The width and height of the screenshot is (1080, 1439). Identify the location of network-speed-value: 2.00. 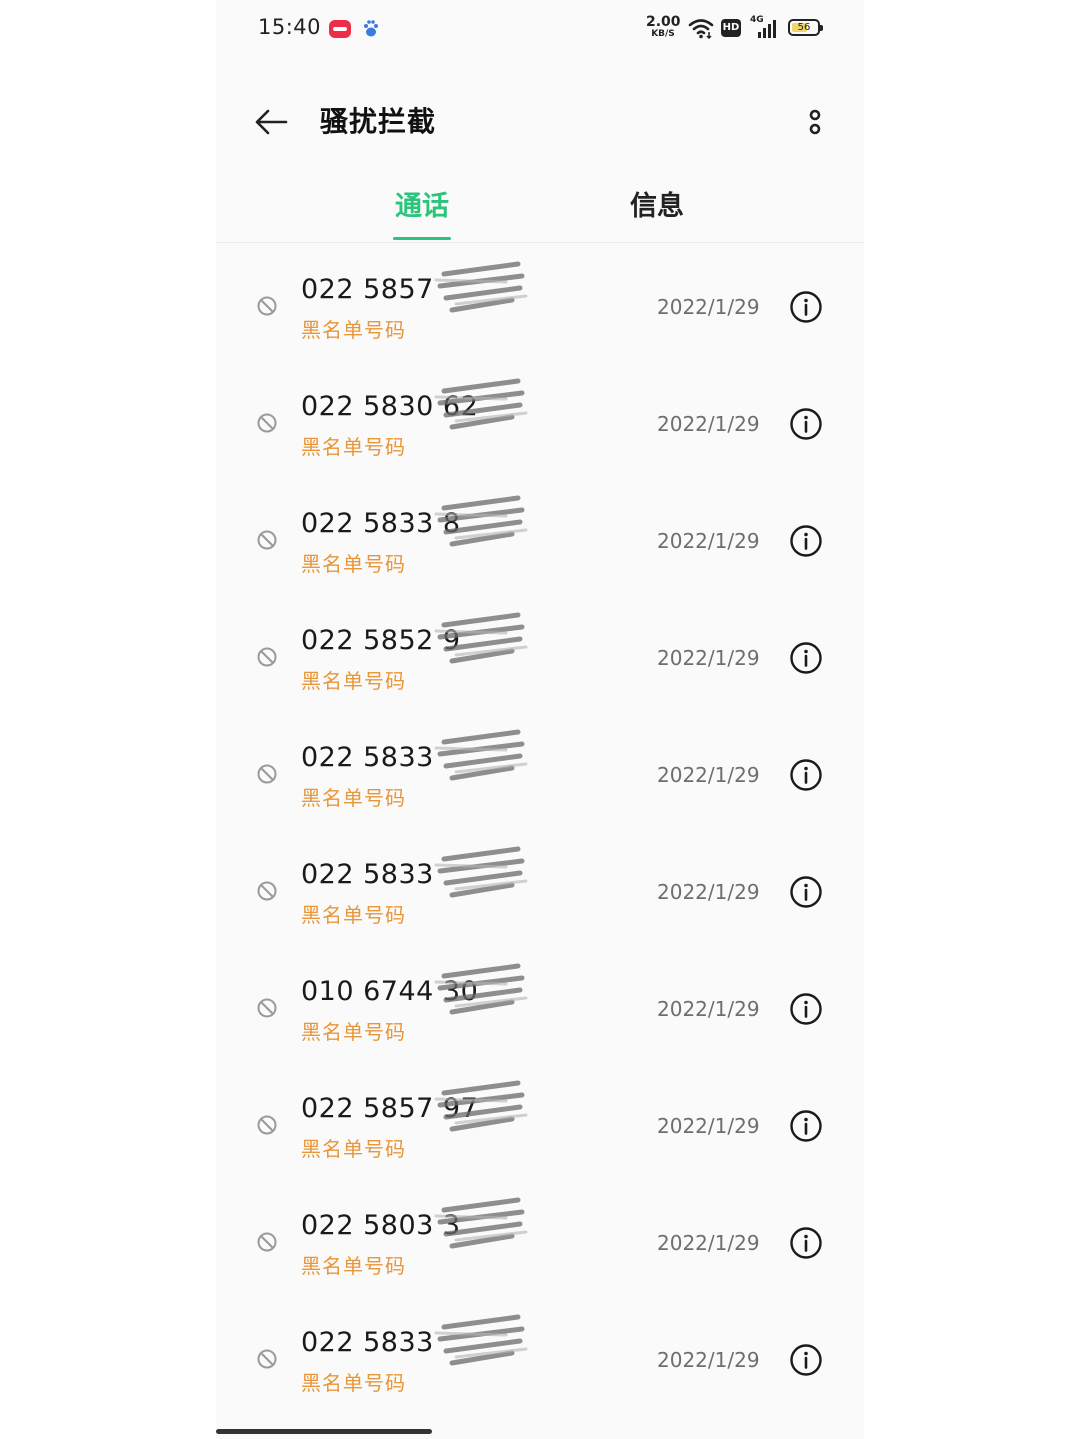
(663, 22).